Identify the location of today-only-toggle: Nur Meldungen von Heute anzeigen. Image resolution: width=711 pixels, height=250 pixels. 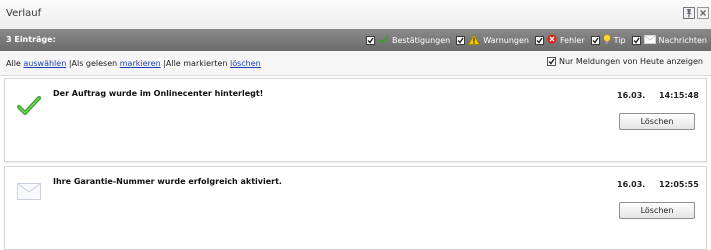
(624, 61).